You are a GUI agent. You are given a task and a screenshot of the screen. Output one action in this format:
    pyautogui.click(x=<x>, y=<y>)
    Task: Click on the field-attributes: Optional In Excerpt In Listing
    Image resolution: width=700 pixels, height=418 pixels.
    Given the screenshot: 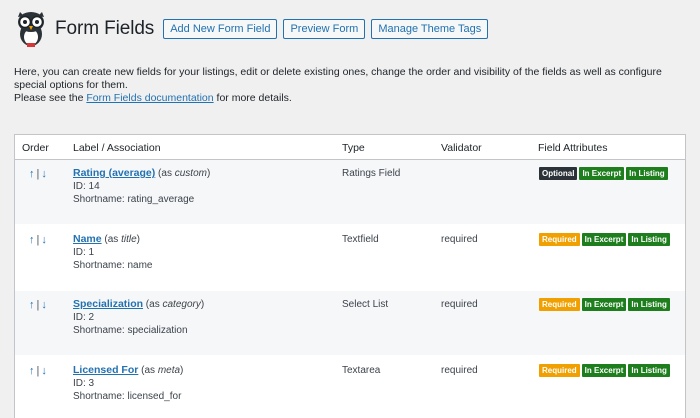 What is the action you would take?
    pyautogui.click(x=604, y=173)
    